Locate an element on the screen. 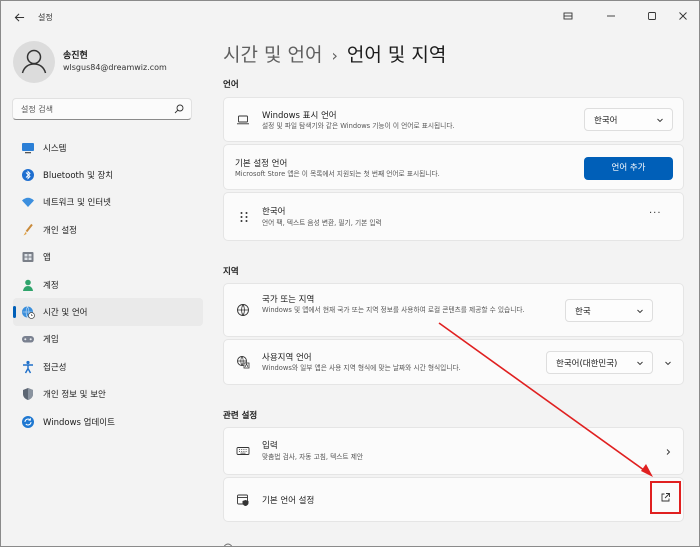  restore-button is located at coordinates (611, 16).